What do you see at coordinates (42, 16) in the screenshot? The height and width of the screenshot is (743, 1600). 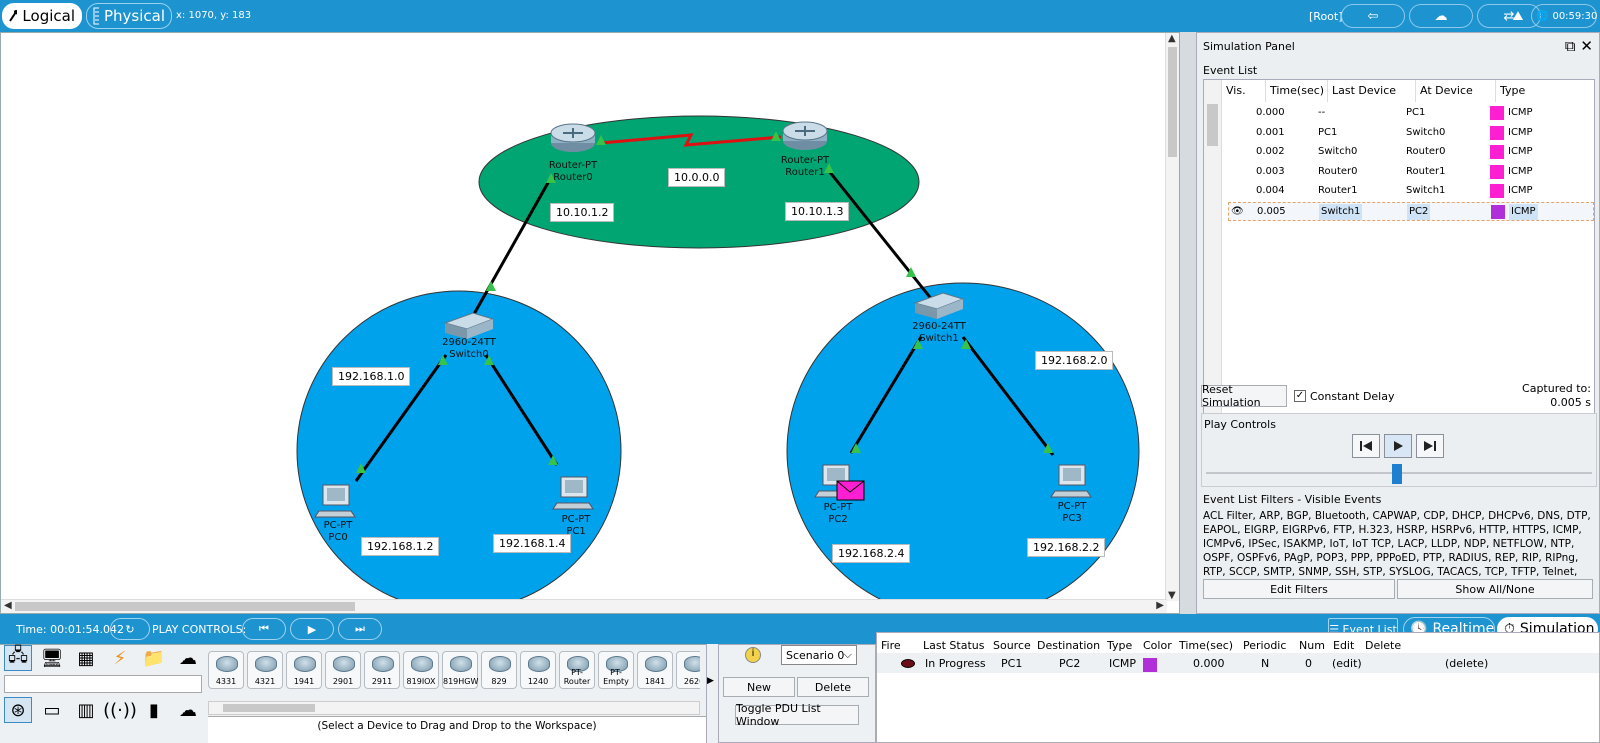 I see `logical-view-button: Logical` at bounding box center [42, 16].